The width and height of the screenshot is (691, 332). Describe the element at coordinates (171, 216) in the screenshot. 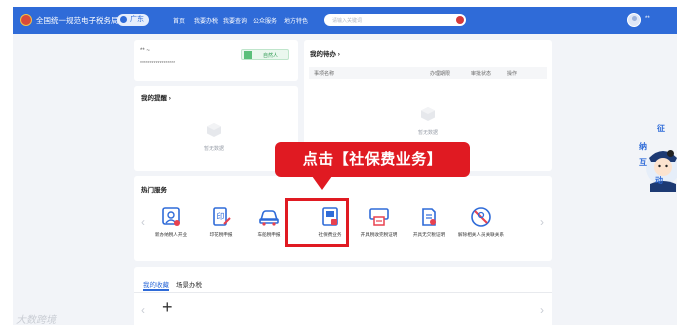

I see `store-person-icon` at that location.